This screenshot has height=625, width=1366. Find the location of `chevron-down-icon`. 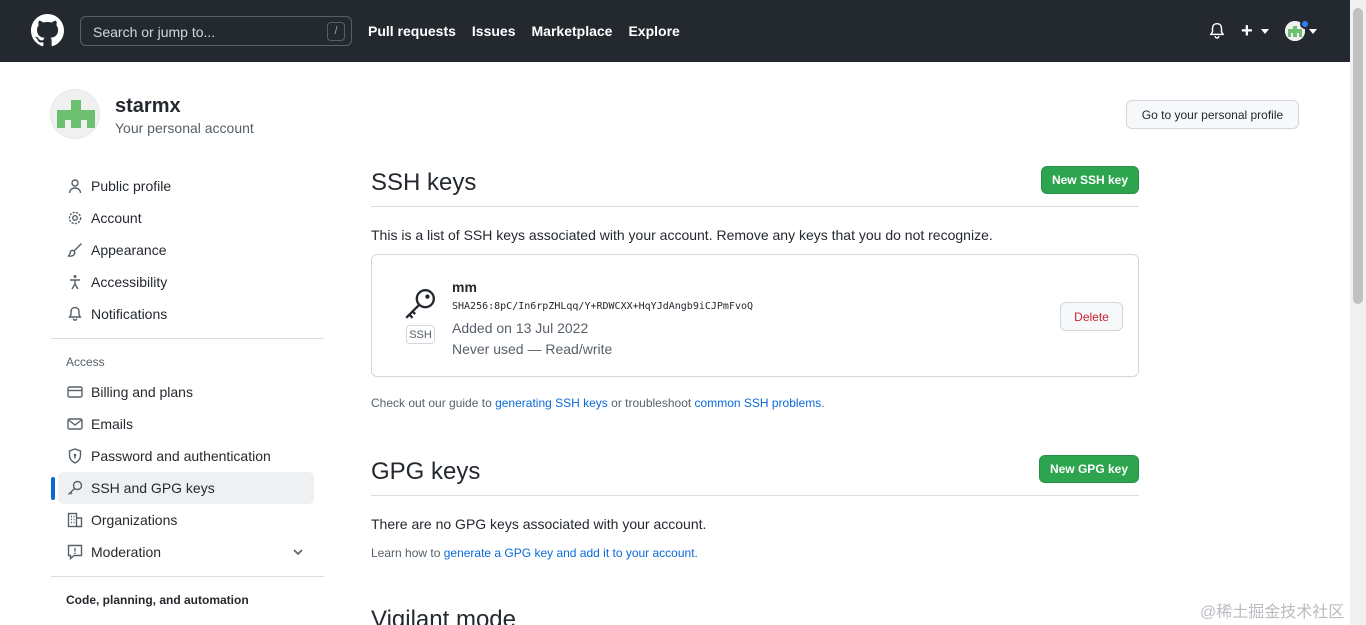

chevron-down-icon is located at coordinates (298, 552).